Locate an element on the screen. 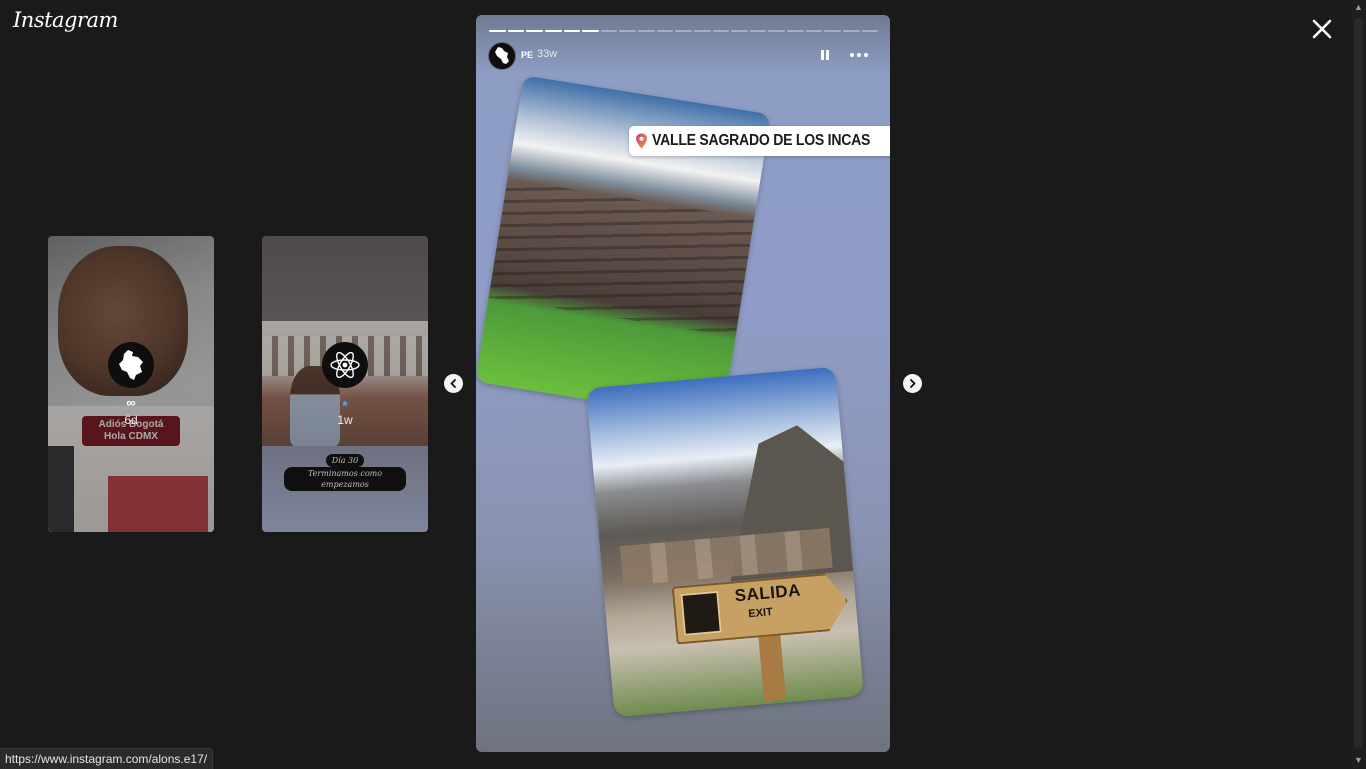 Image resolution: width=1366 pixels, height=769 pixels. close-icon is located at coordinates (1322, 29).